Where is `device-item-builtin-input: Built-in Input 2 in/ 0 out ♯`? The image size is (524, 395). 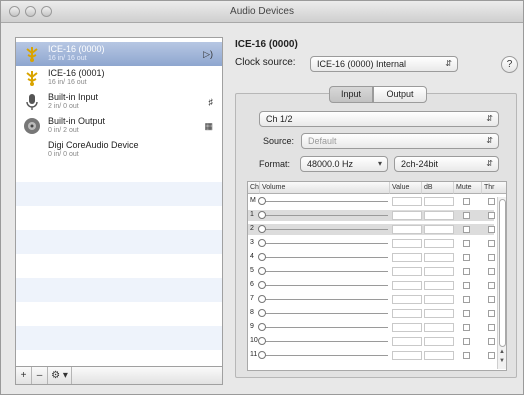
device-item-builtin-input: Built-in Input 2 in/ 0 out ♯ is located at coordinates (119, 102).